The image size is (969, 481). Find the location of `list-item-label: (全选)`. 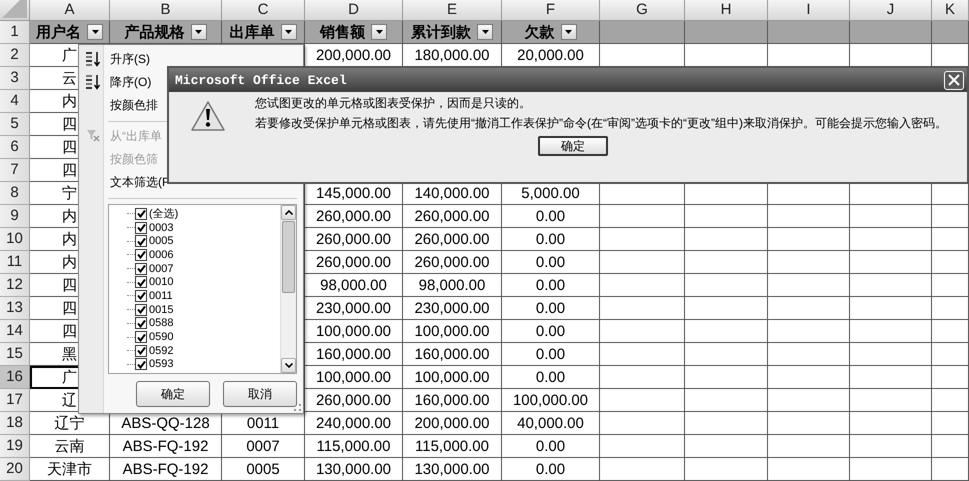

list-item-label: (全选) is located at coordinates (163, 214).